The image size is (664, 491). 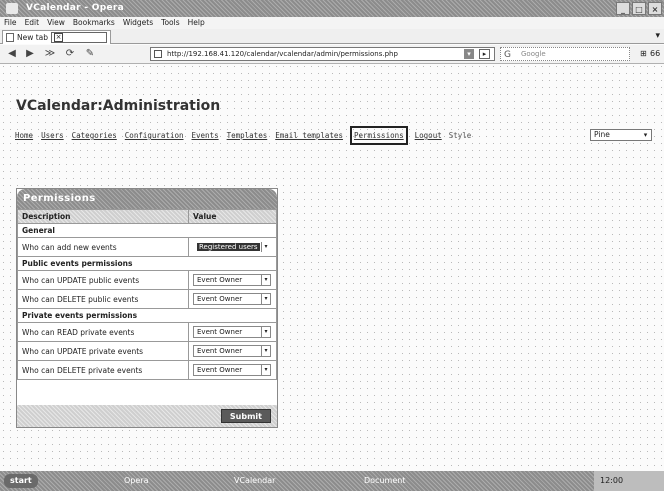 I want to click on menu-bookmarks: Bookmarks, so click(x=94, y=23).